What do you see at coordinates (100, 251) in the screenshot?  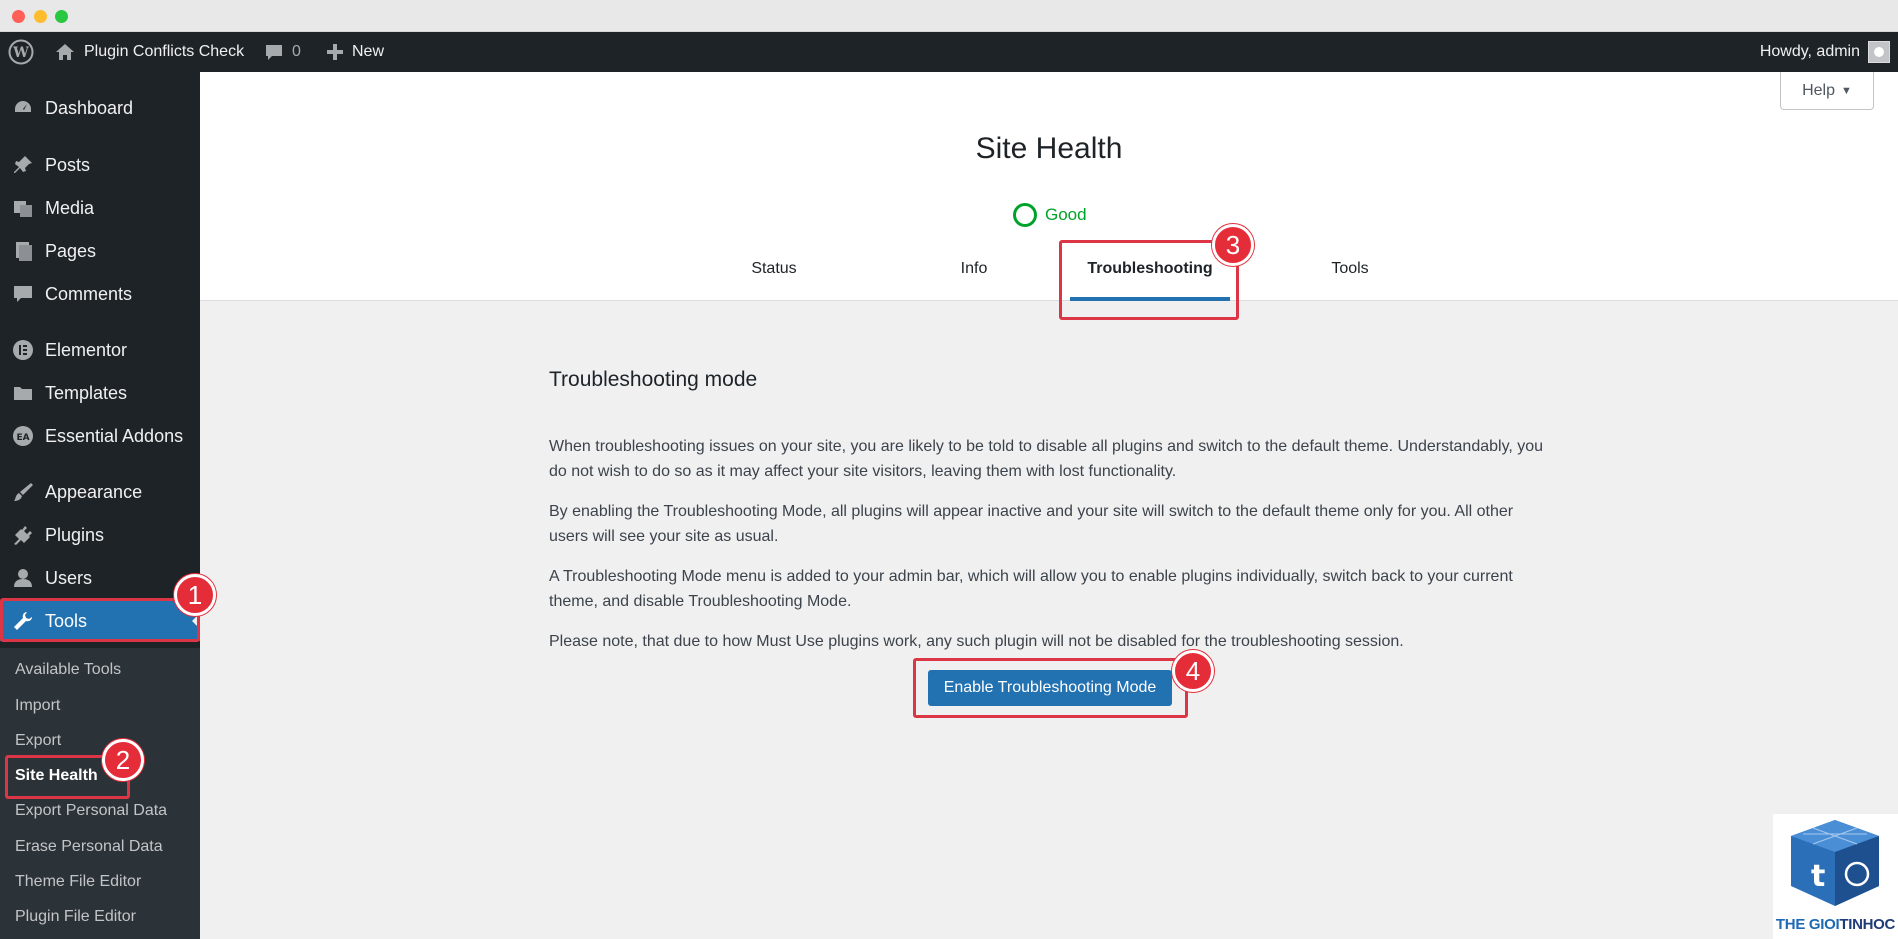 I see `sidebar-item-pages: Pages` at bounding box center [100, 251].